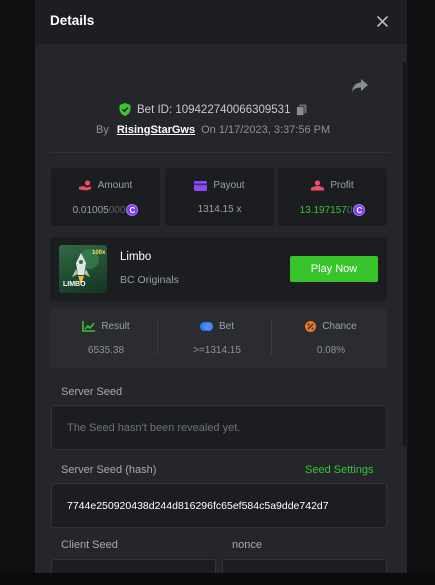  What do you see at coordinates (115, 326) in the screenshot?
I see `result-label: Result` at bounding box center [115, 326].